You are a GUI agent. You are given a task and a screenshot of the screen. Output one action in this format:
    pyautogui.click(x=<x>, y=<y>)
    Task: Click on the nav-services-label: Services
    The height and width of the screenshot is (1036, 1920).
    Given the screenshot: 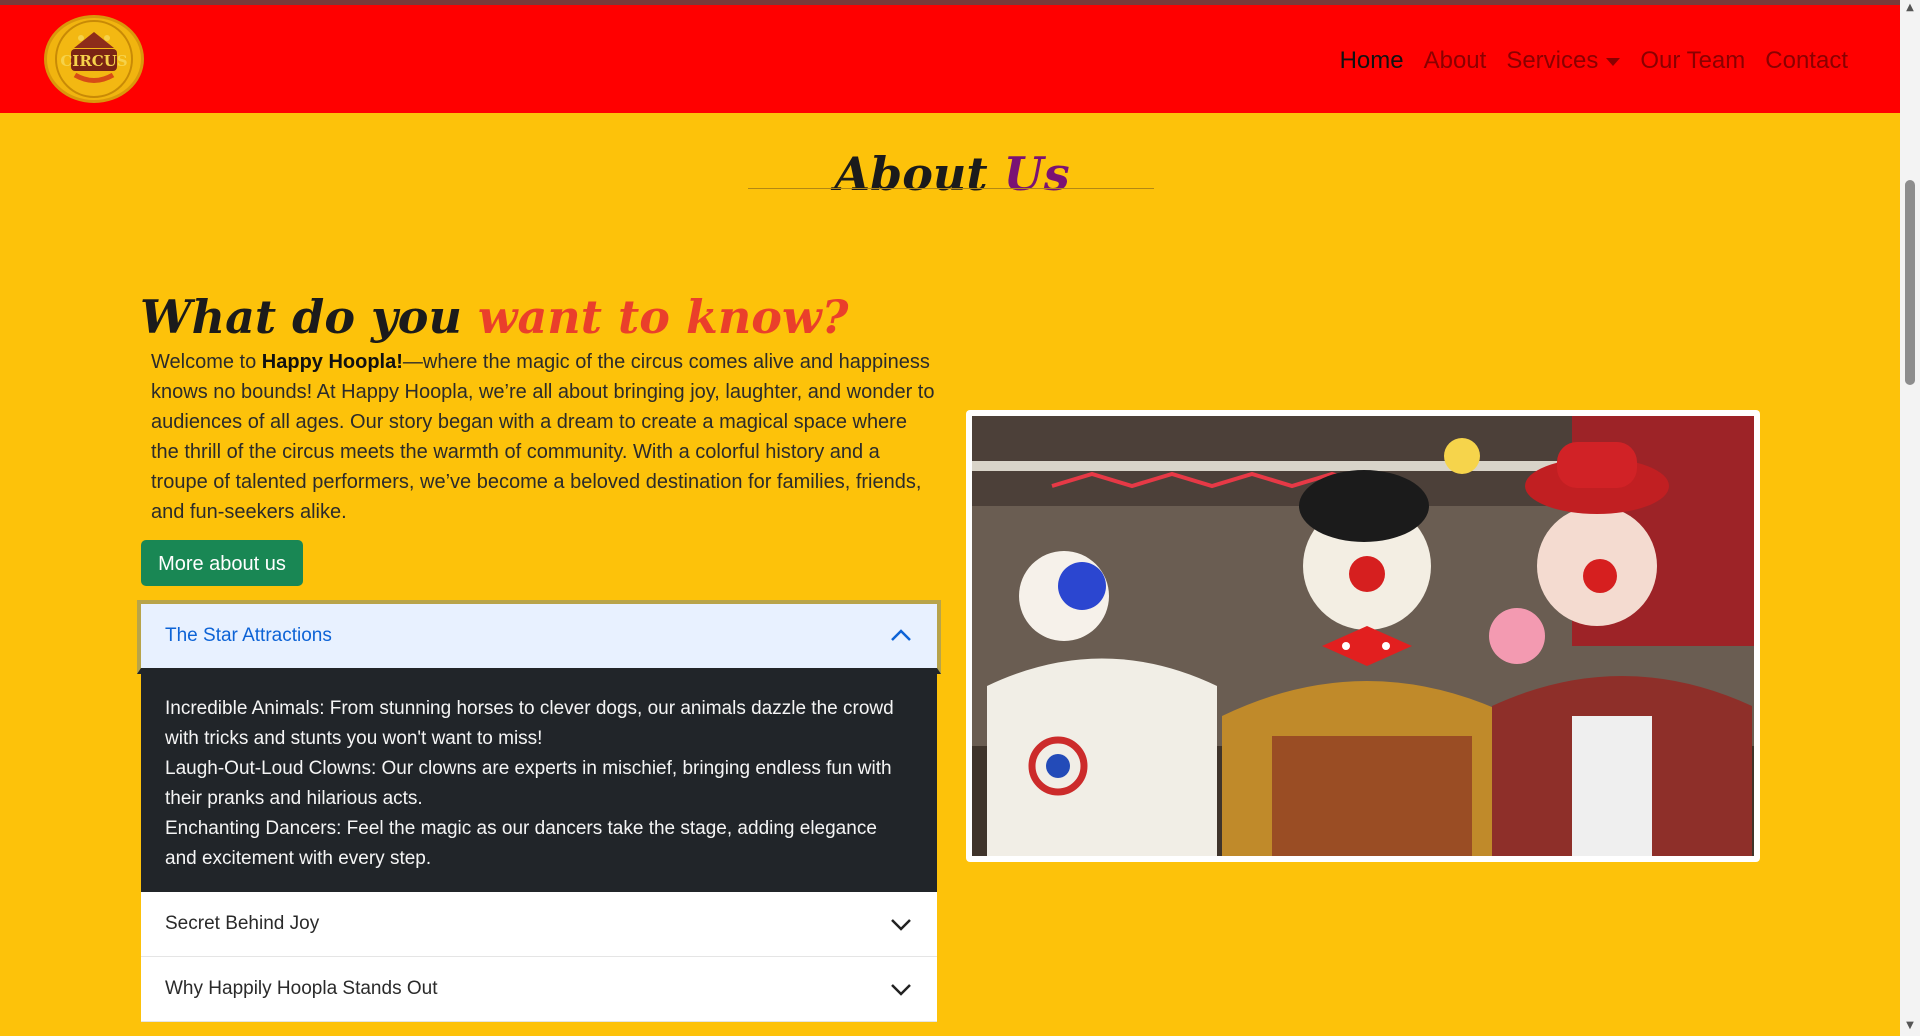 What is the action you would take?
    pyautogui.click(x=1552, y=60)
    